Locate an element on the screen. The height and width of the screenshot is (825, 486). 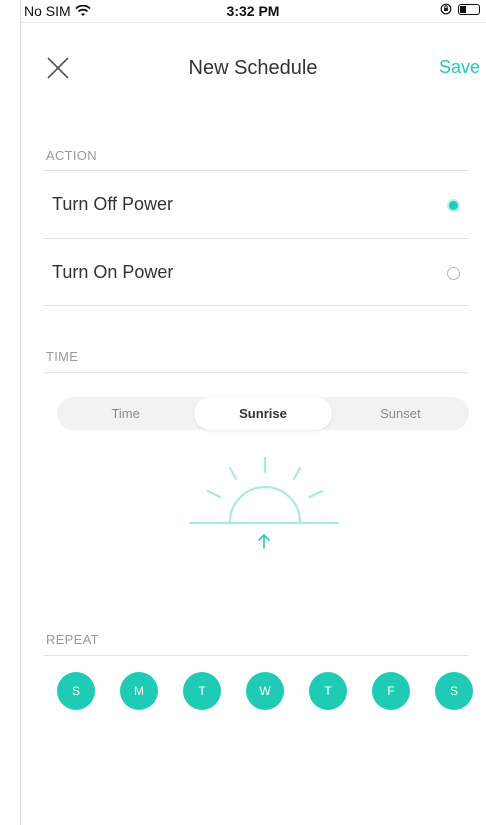
day-toggle-monday: M is located at coordinates (139, 691).